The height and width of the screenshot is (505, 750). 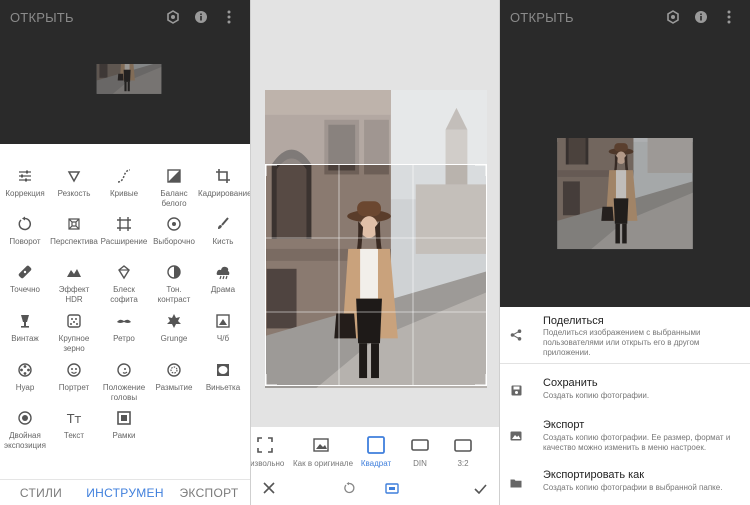 What do you see at coordinates (594, 475) in the screenshot?
I see `export-as-title: Экспортировать как` at bounding box center [594, 475].